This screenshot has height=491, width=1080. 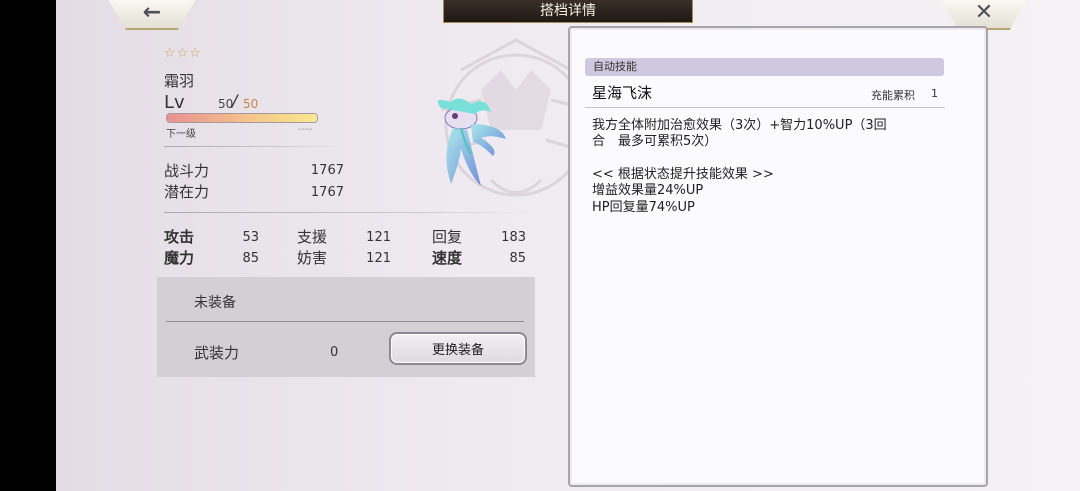 I want to click on stat-speed-value: 85, so click(x=517, y=258).